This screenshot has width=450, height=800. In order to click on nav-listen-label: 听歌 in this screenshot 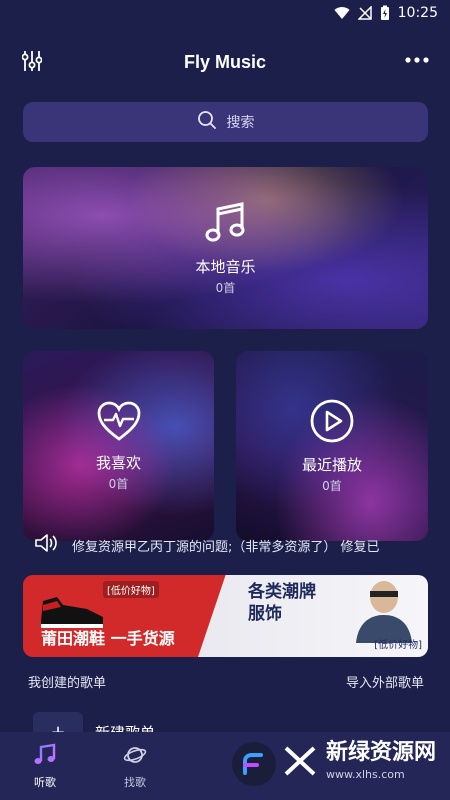, I will do `click(45, 782)`.